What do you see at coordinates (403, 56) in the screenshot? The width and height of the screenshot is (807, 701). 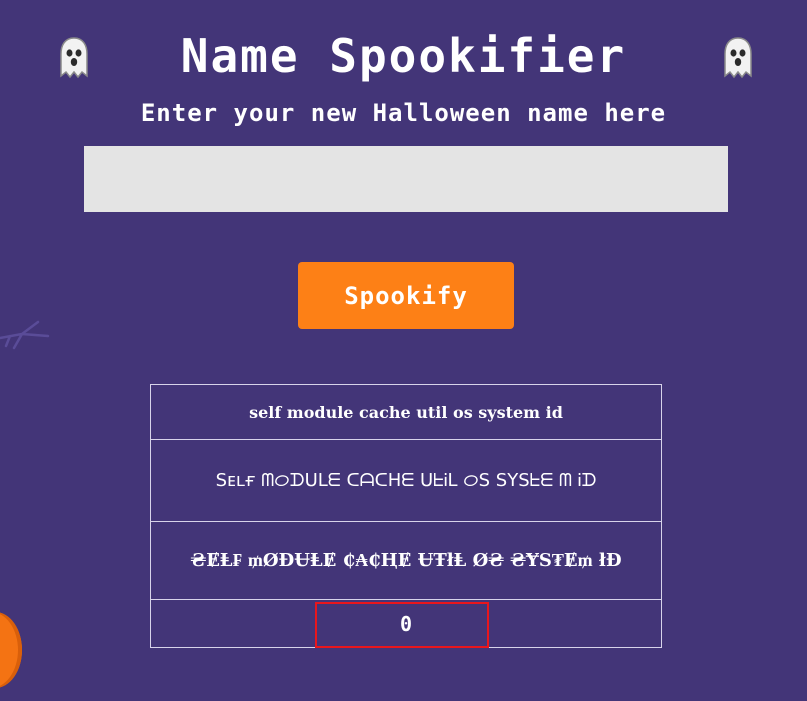 I see `page-title: Name Spookifier` at bounding box center [403, 56].